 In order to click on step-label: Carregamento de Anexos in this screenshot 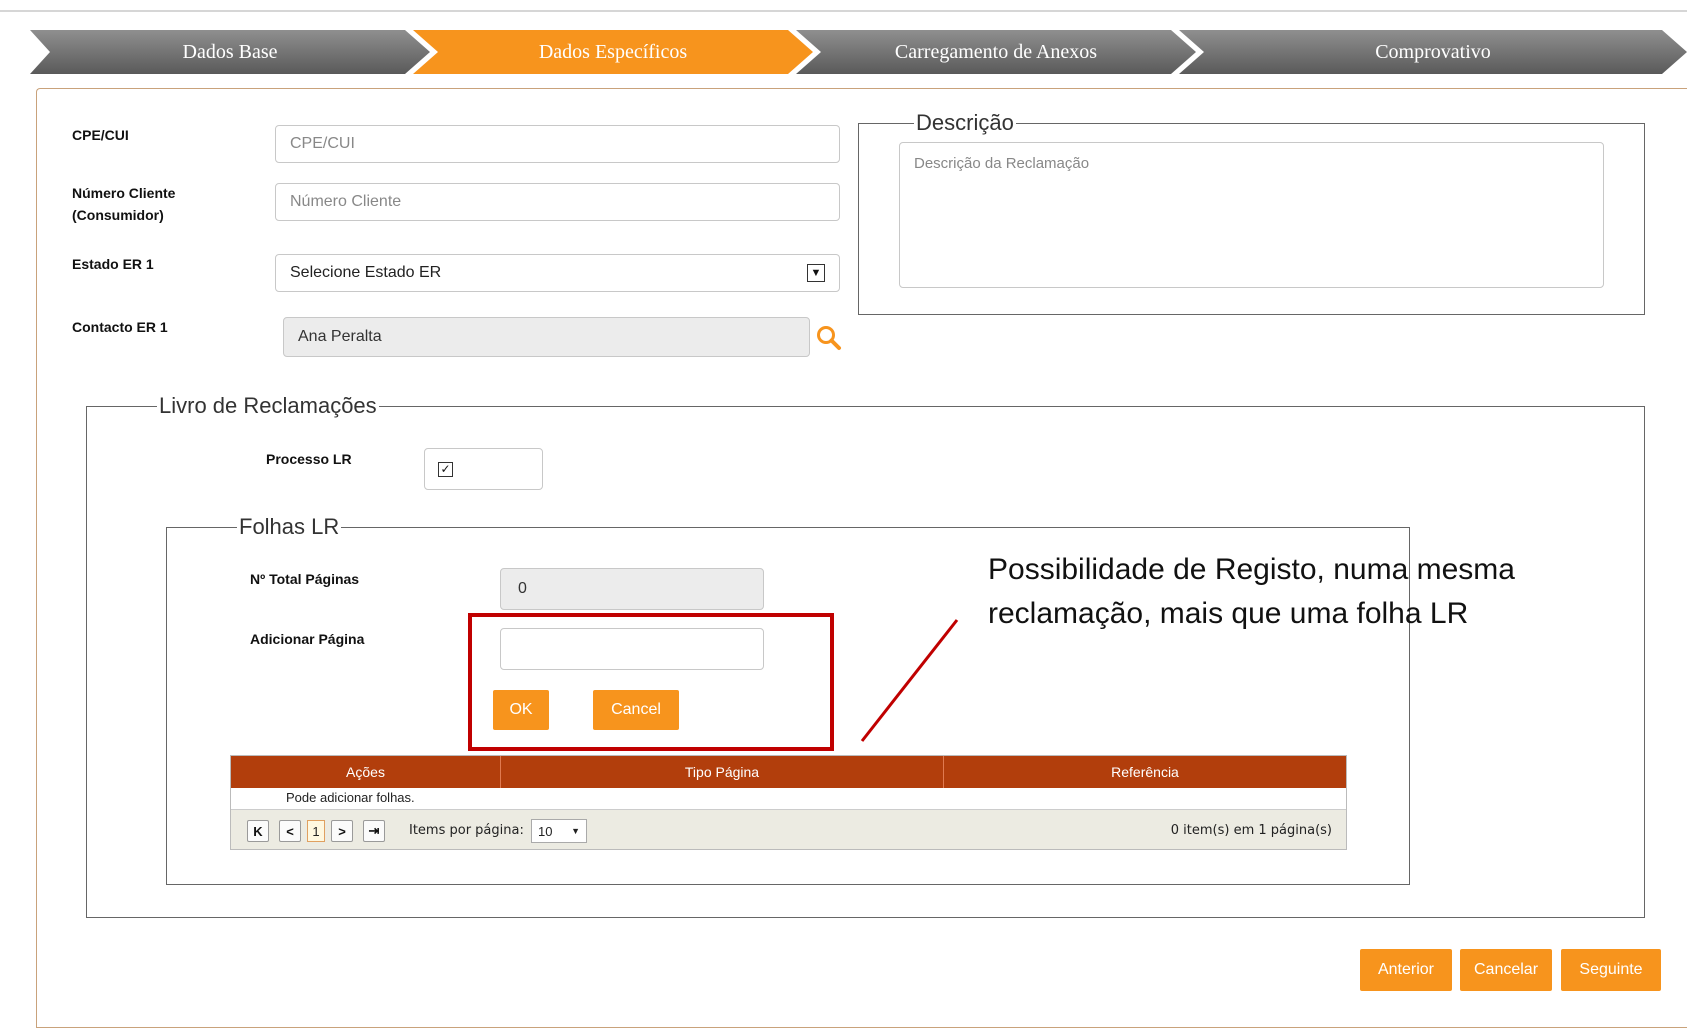, I will do `click(996, 51)`.